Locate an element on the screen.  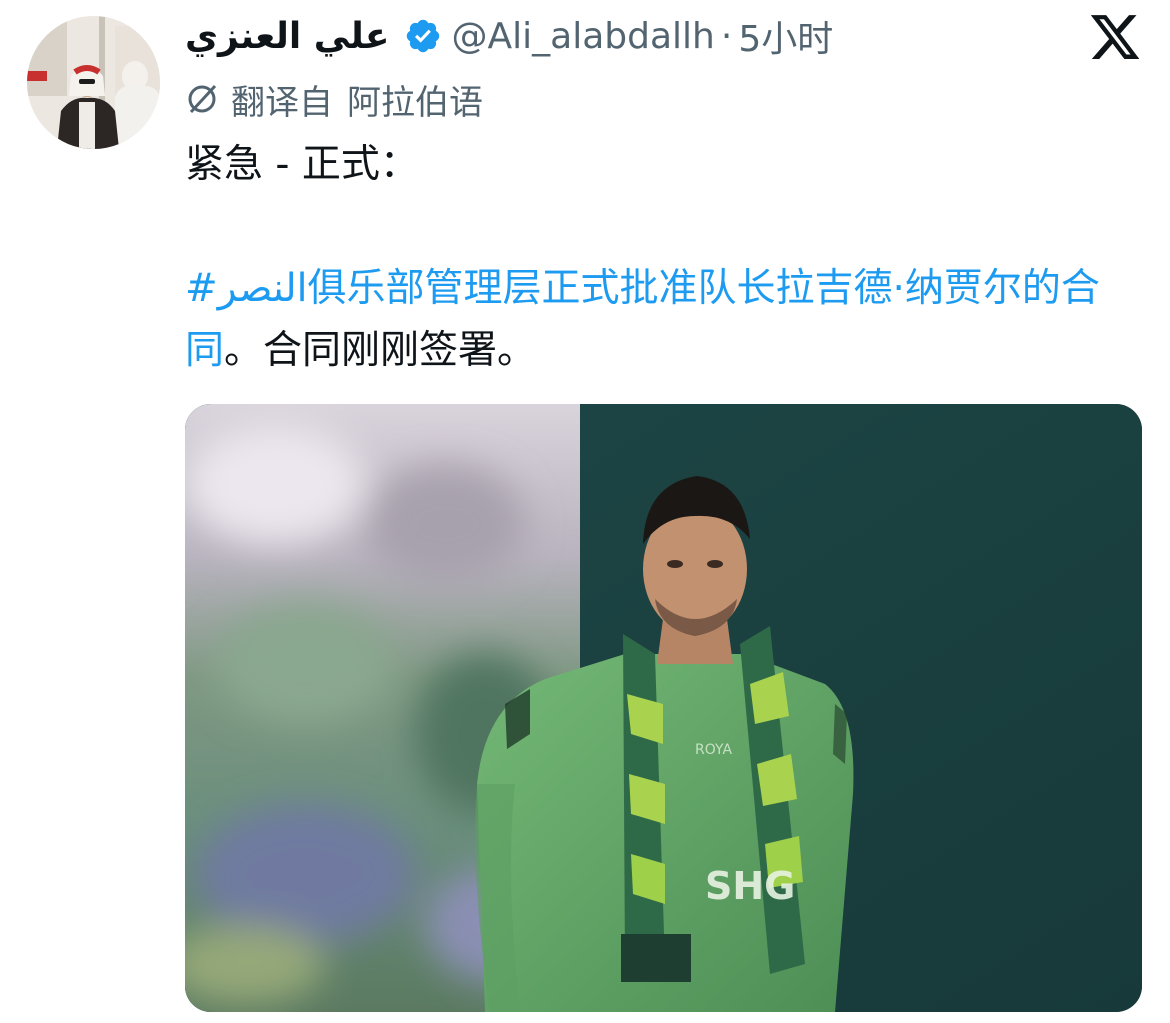
x-logo-icon is located at coordinates (1115, 37).